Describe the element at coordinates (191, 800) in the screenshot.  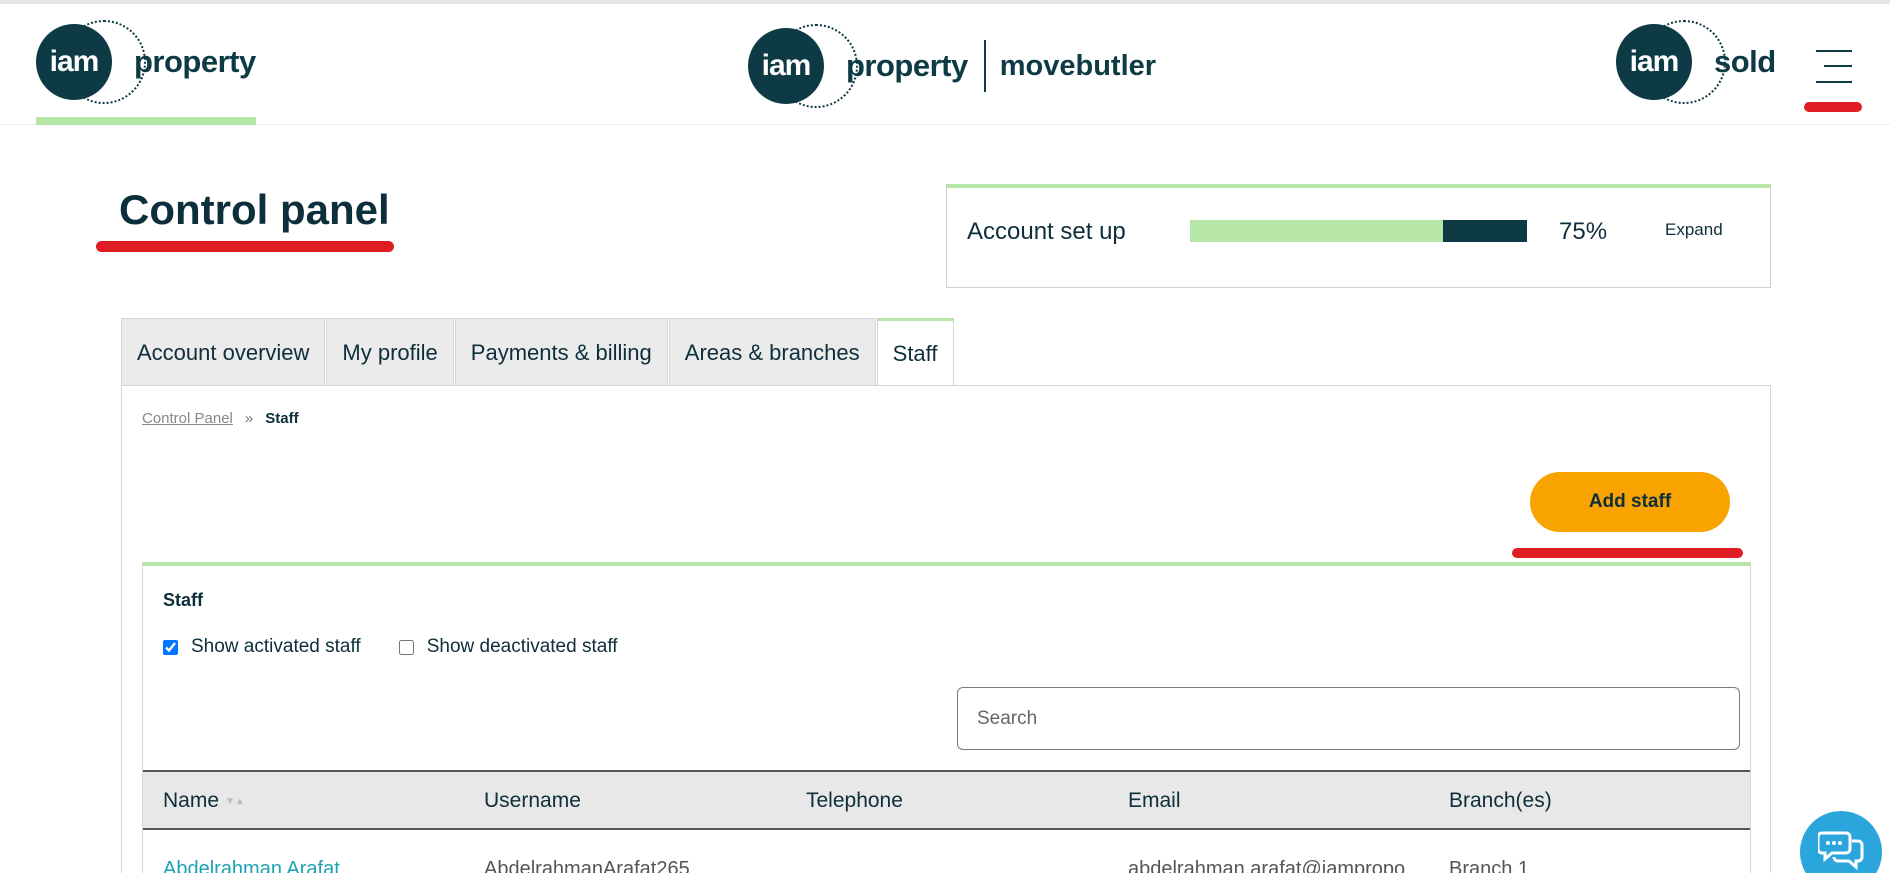
I see `column-name-label: Name` at that location.